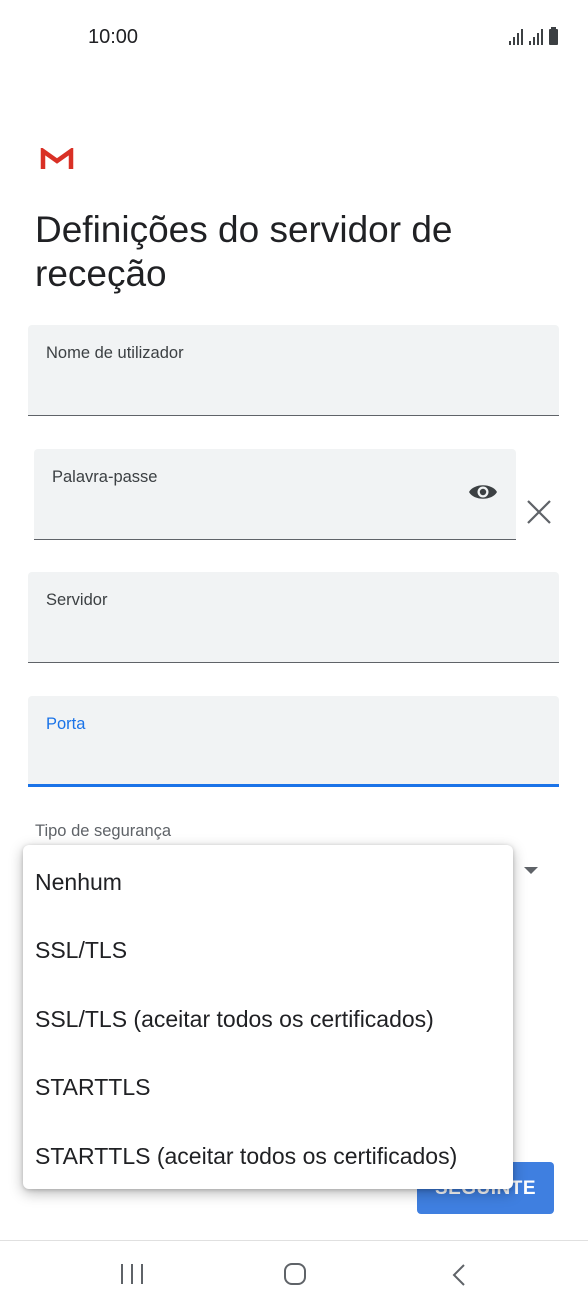 The width and height of the screenshot is (588, 1308). I want to click on menu-item-none: Nenhum, so click(268, 882).